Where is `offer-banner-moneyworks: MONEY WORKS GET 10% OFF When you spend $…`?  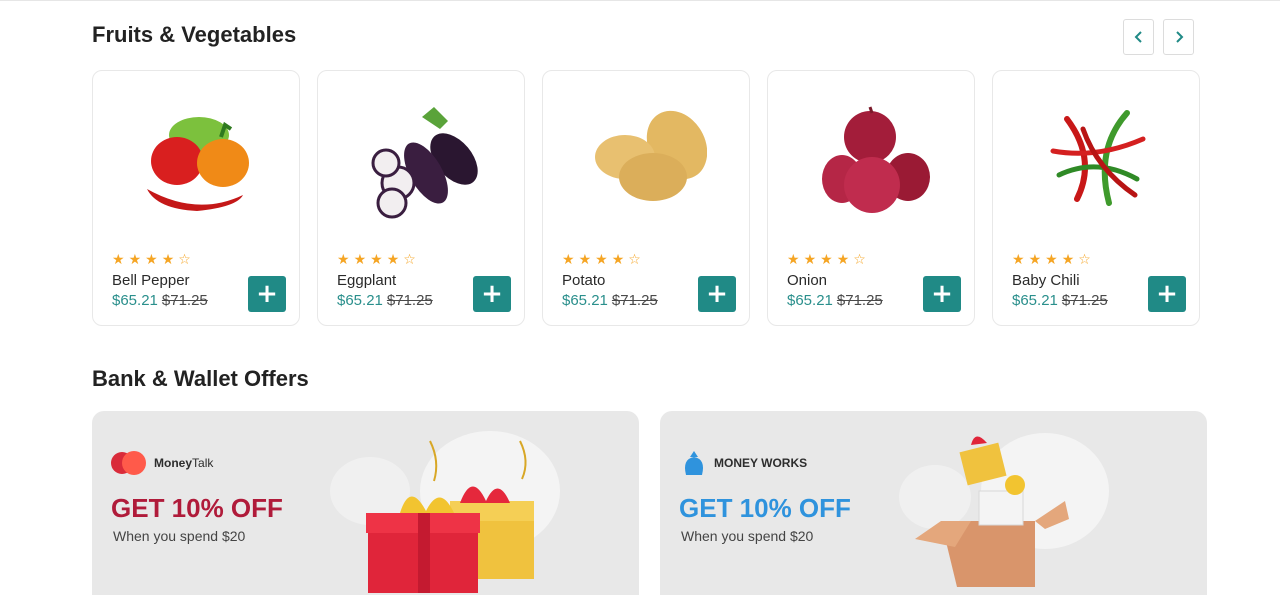
offer-banner-moneyworks: MONEY WORKS GET 10% OFF When you spend $… is located at coordinates (933, 503).